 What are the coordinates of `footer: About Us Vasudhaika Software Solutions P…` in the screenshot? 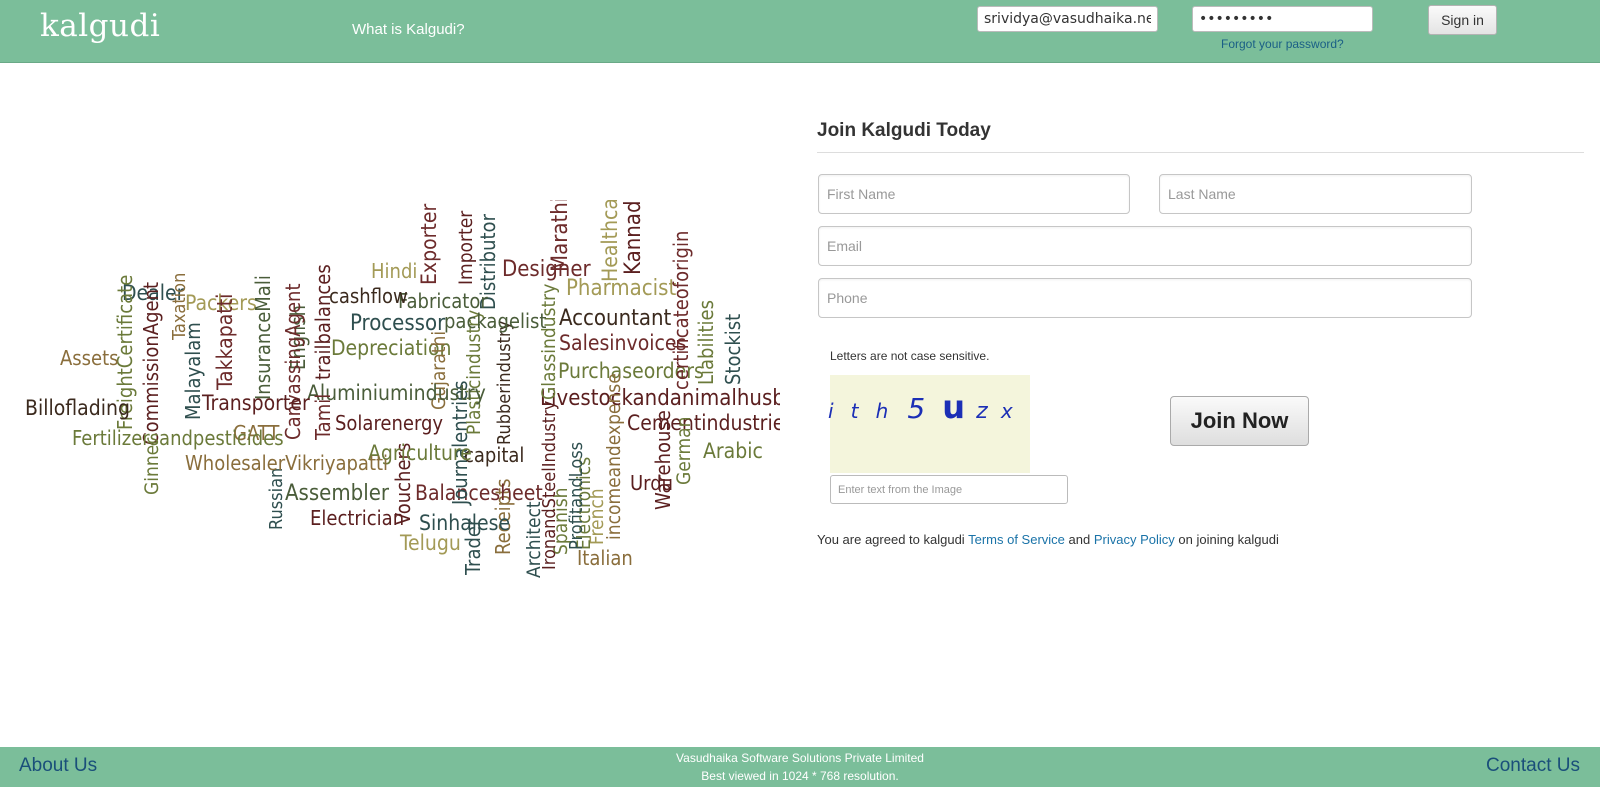 It's located at (800, 767).